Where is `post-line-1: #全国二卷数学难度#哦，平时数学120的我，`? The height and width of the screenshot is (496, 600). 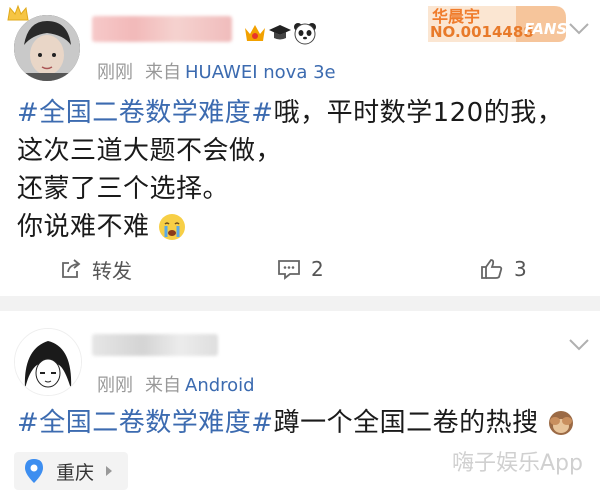
post-line-1: #全国二卷数学难度#哦，平时数学120的我， is located at coordinates (302, 113).